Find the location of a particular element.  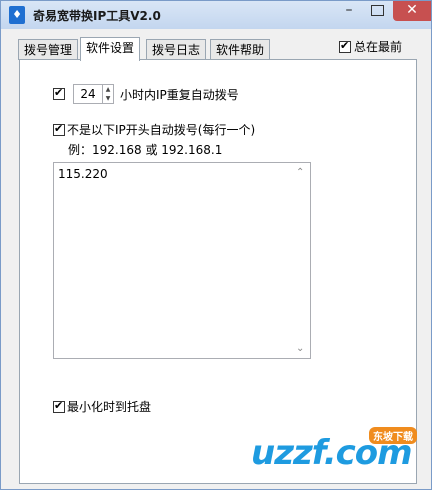

ip-prefix-text: 115.220 is located at coordinates (83, 174).